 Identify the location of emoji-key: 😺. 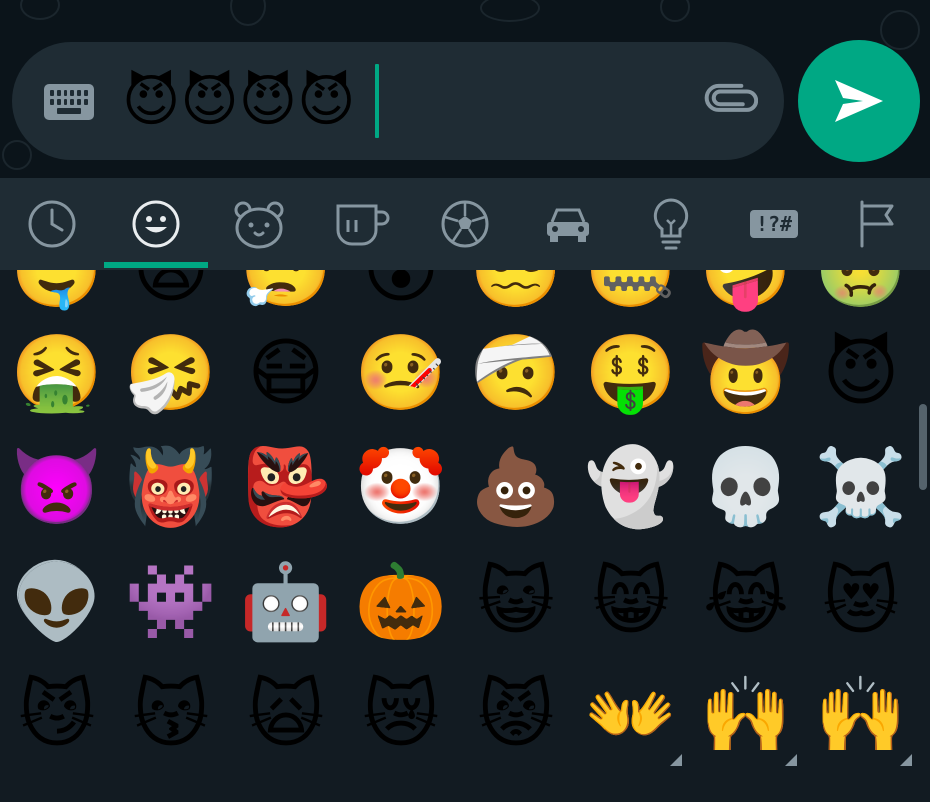
(516, 602).